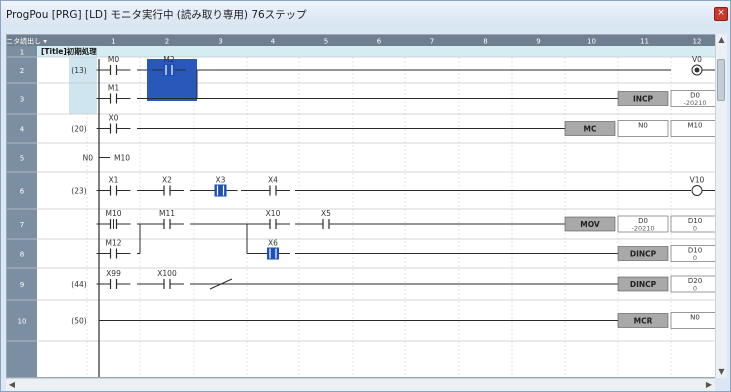 This screenshot has height=392, width=731. What do you see at coordinates (22, 225) in the screenshot?
I see `row-number-7: 7` at bounding box center [22, 225].